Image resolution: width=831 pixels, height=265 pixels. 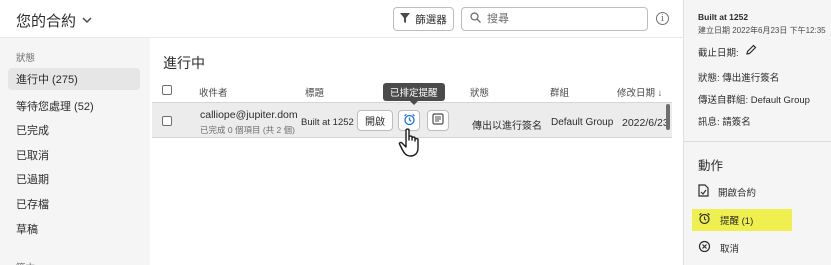 What do you see at coordinates (249, 115) in the screenshot?
I see `recipient-email: calliope@jupiter.dom` at bounding box center [249, 115].